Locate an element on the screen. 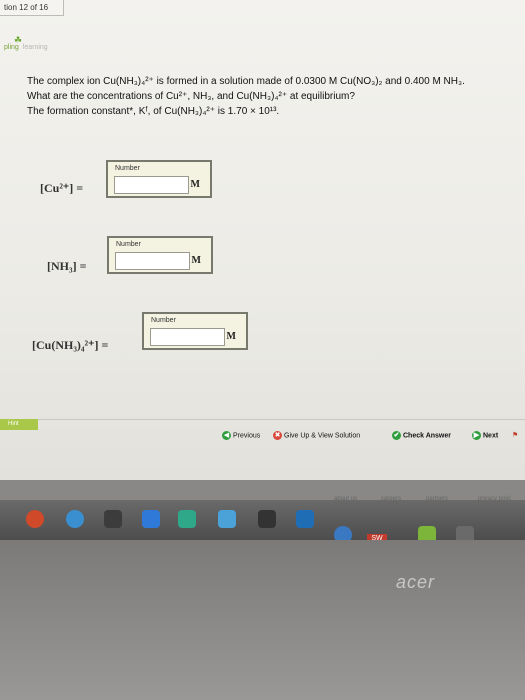 The height and width of the screenshot is (700, 525). leaf-icon: ☘ is located at coordinates (18, 40).